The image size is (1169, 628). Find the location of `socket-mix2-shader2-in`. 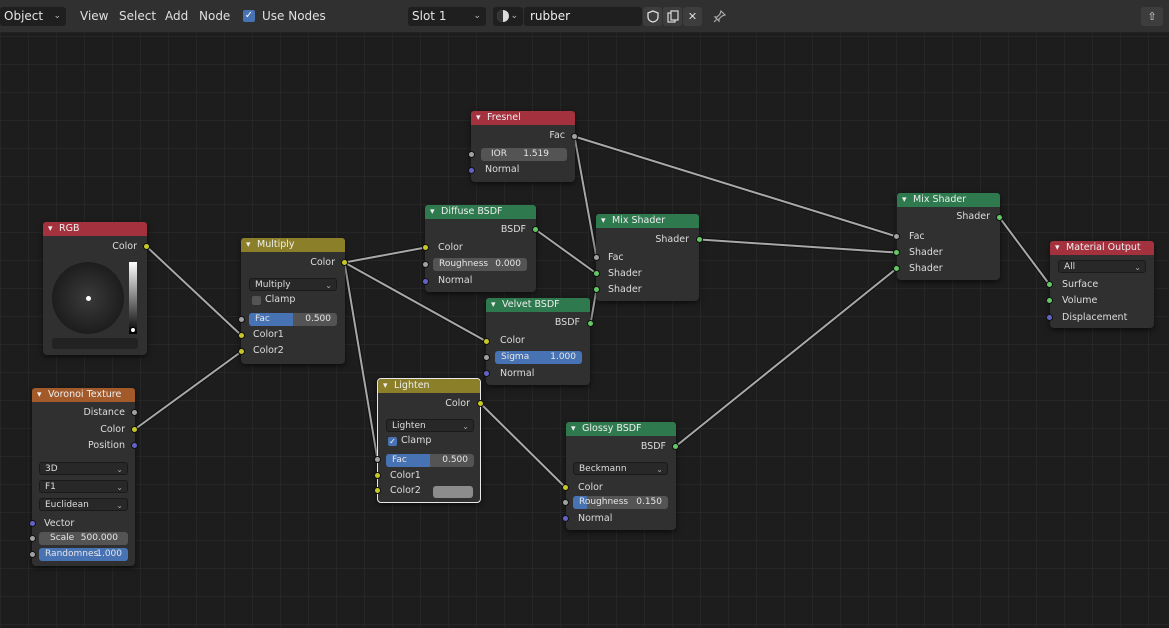

socket-mix2-shader2-in is located at coordinates (896, 268).